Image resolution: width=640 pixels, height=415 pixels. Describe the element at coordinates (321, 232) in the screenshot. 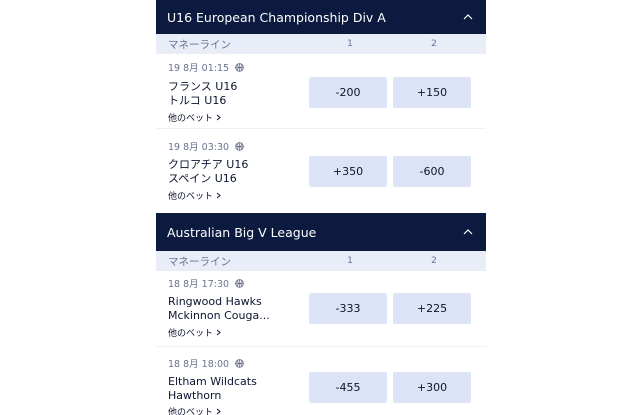

I see `league-header: Australian Big V League` at that location.